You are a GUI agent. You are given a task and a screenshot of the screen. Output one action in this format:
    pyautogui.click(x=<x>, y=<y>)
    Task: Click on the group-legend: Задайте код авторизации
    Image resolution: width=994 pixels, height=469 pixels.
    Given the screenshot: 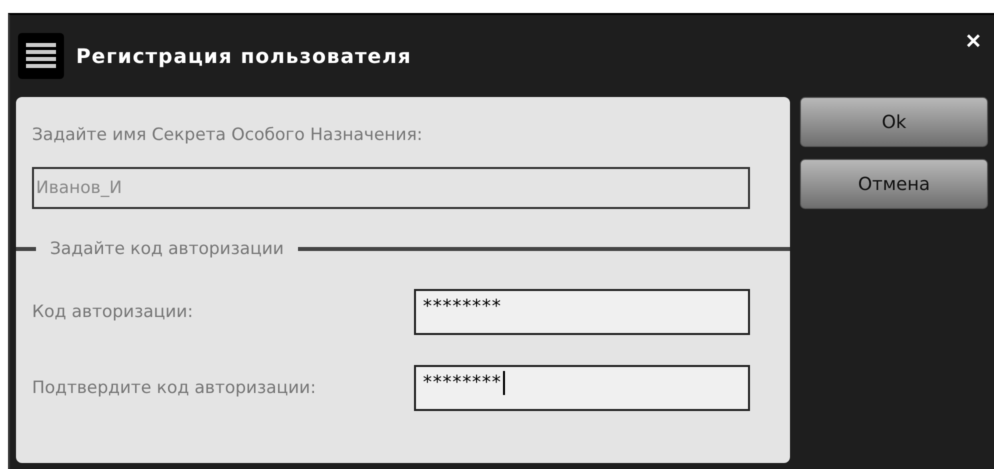 What is the action you would take?
    pyautogui.click(x=167, y=249)
    